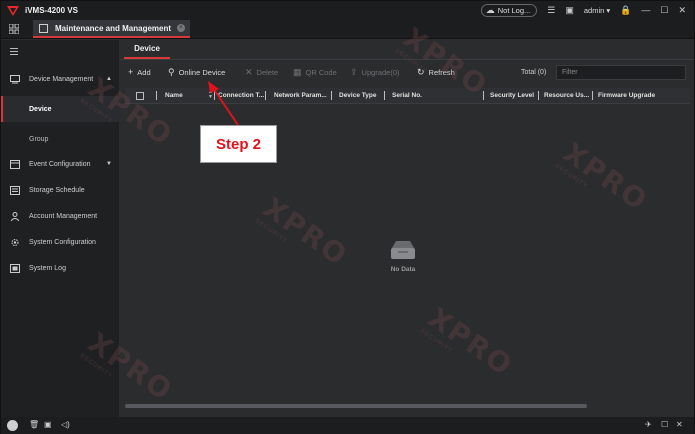 This screenshot has width=695, height=434. Describe the element at coordinates (347, 425) in the screenshot. I see `status-bar: 🗑 ▣ ◁) ✈ ☐ ✕` at that location.